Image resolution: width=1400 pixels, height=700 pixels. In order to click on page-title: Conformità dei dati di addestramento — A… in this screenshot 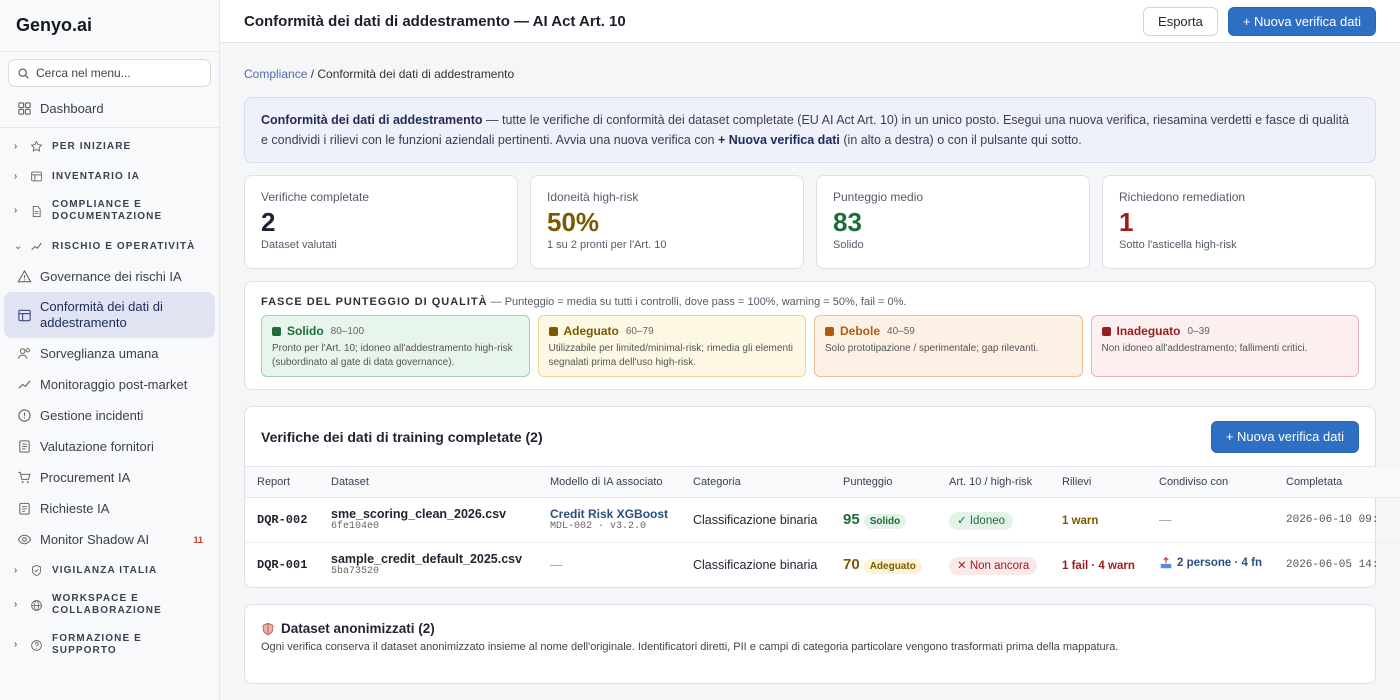, I will do `click(435, 21)`.